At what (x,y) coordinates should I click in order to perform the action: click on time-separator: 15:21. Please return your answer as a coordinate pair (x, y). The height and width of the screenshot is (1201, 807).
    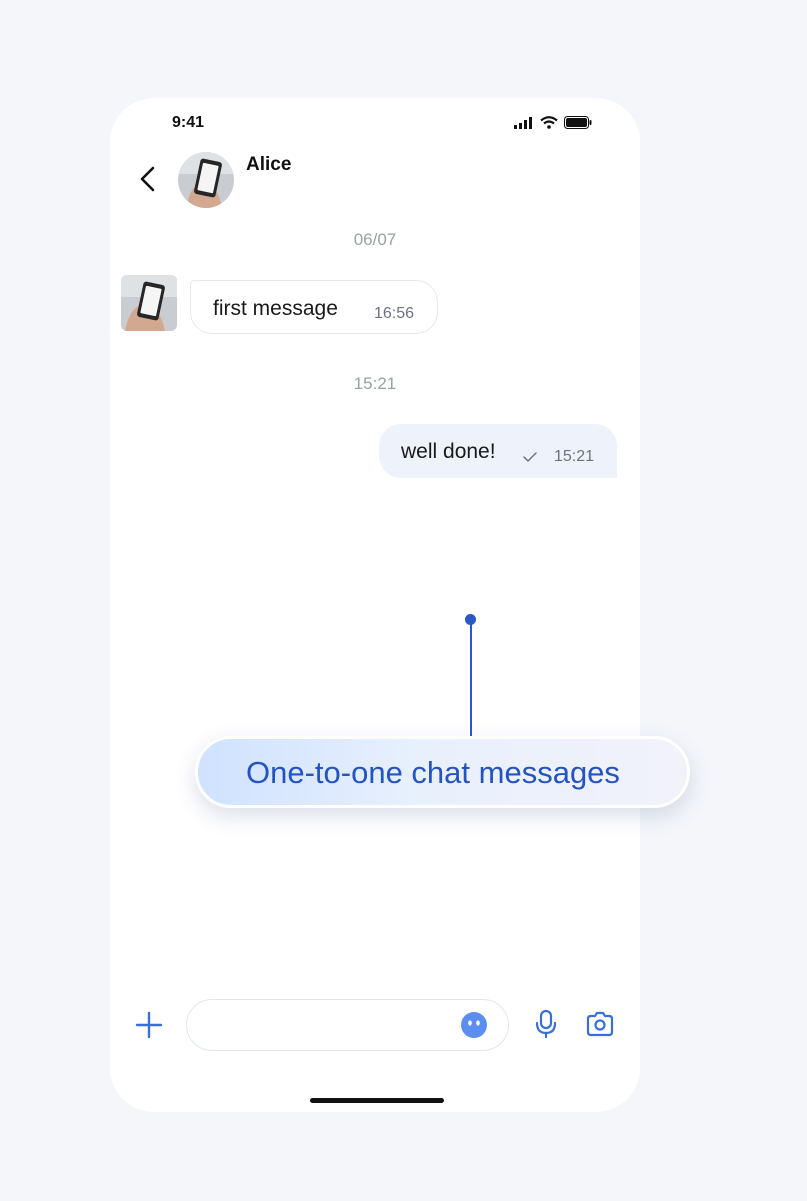
    Looking at the image, I should click on (375, 383).